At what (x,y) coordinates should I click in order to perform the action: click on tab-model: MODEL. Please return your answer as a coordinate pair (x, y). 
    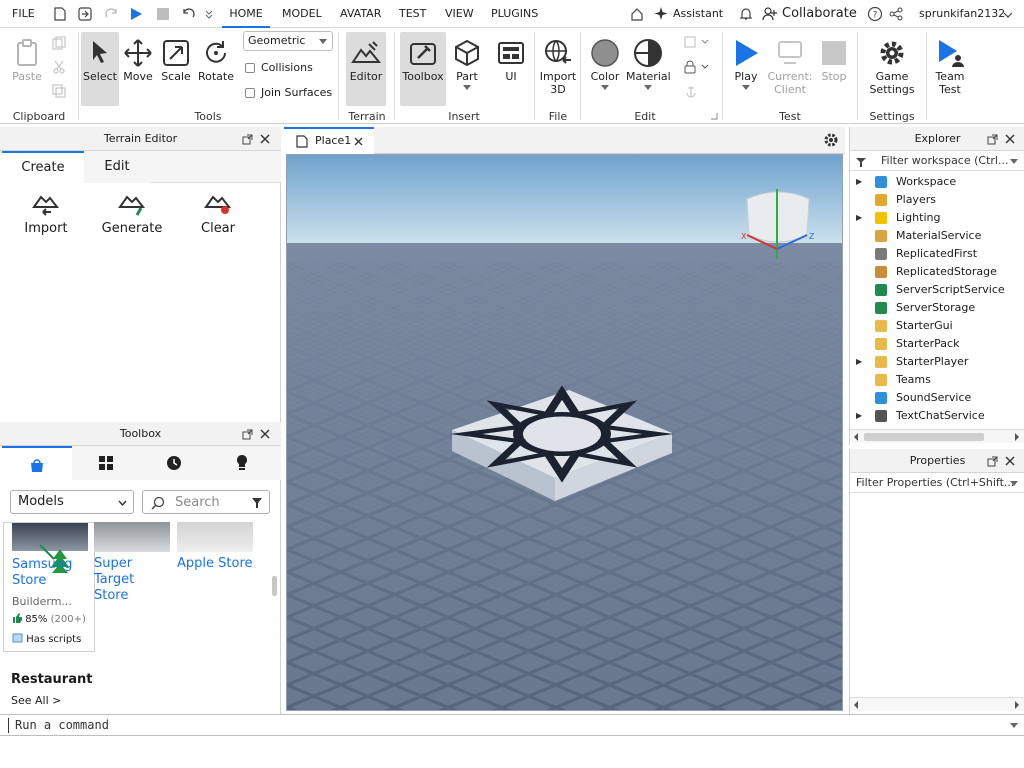
    Looking at the image, I should click on (302, 14).